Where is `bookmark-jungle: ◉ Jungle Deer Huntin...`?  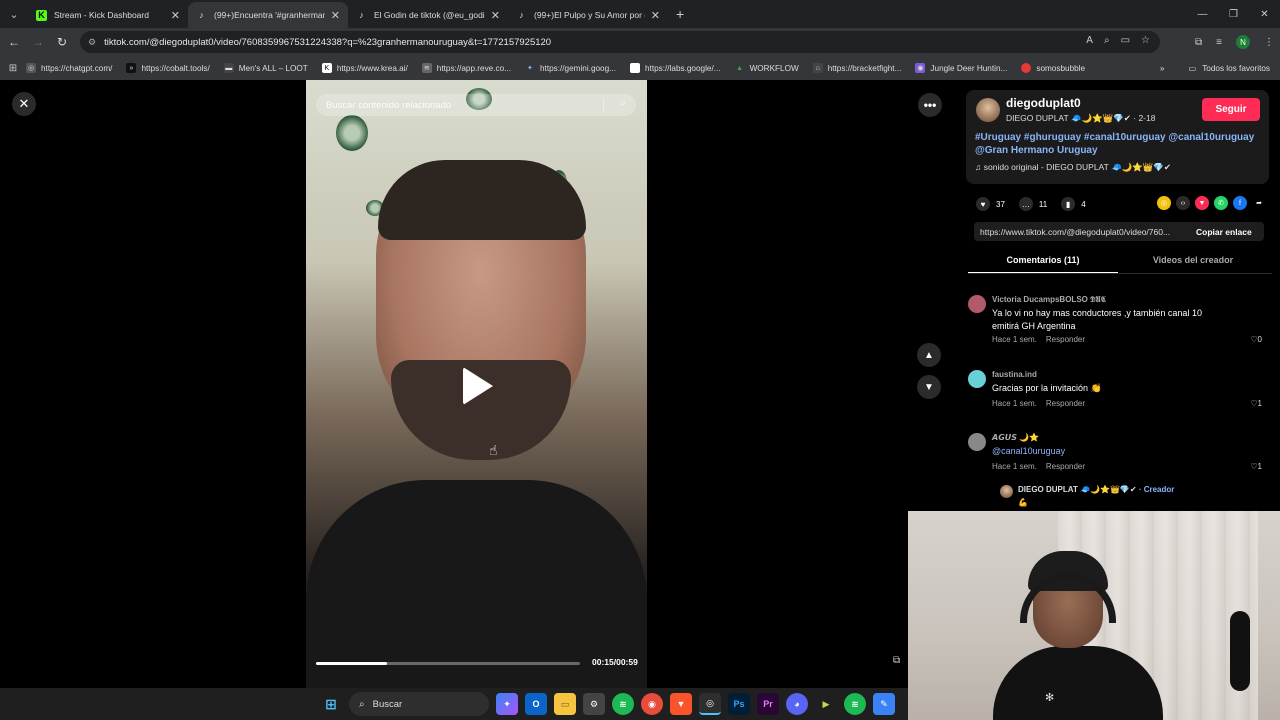 bookmark-jungle: ◉ Jungle Deer Huntin... is located at coordinates (961, 68).